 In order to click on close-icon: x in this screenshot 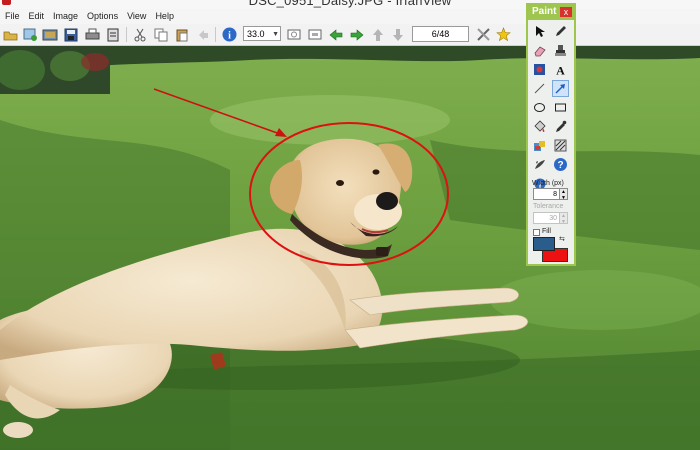, I will do `click(566, 12)`.